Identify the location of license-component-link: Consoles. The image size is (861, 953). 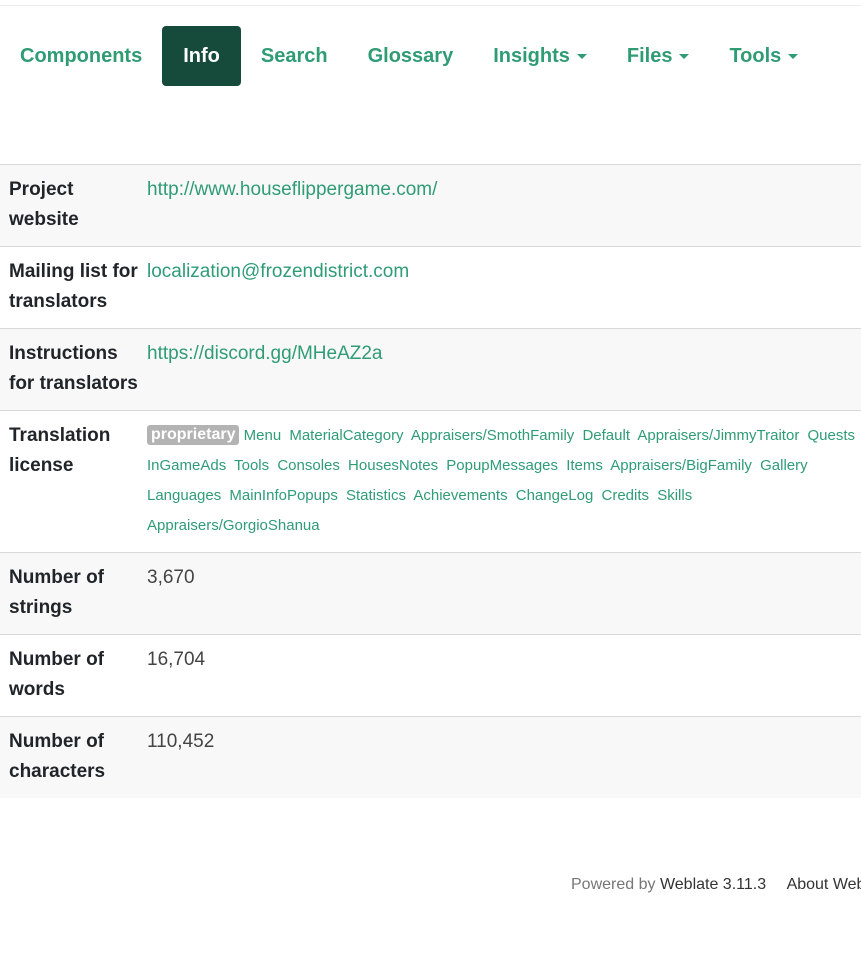
(308, 465).